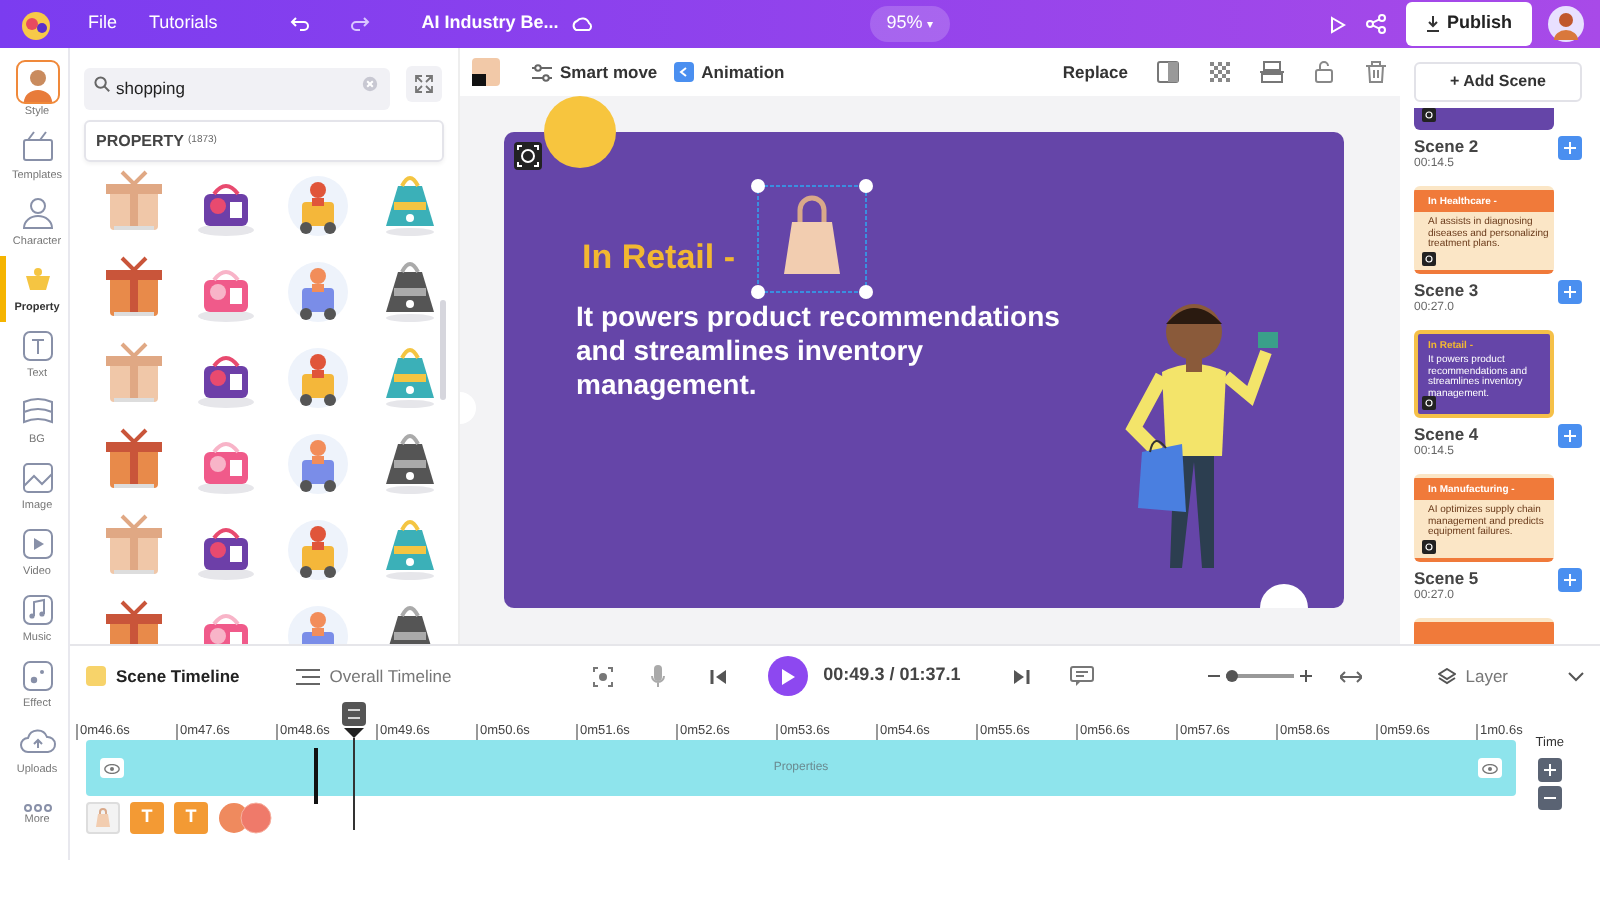 This screenshot has width=1600, height=900. What do you see at coordinates (237, 88) in the screenshot?
I see `search-field: shopping` at bounding box center [237, 88].